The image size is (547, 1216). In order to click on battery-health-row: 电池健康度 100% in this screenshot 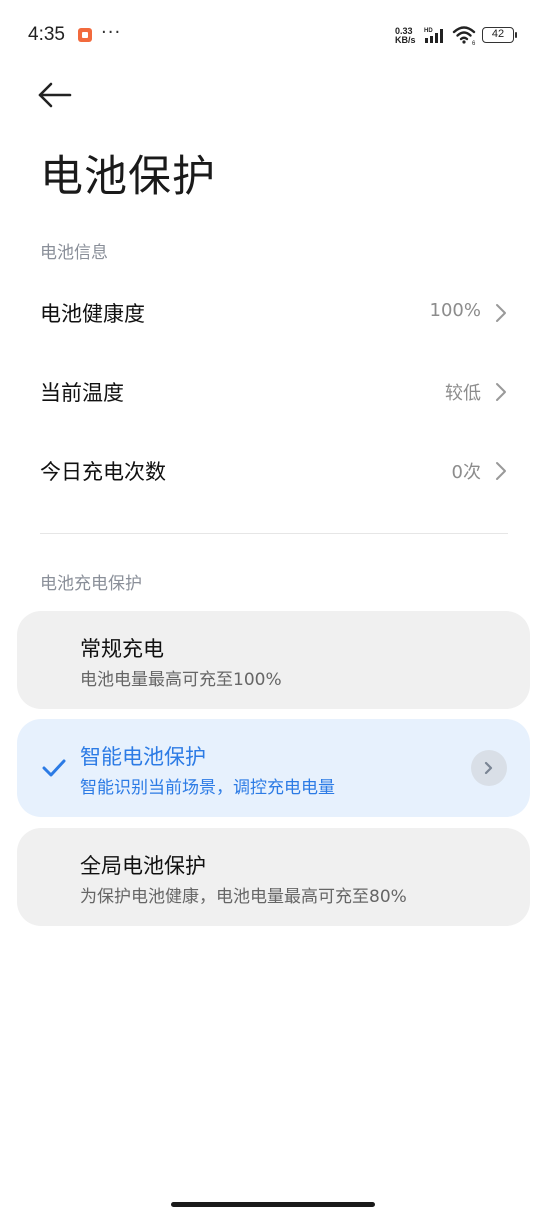, I will do `click(273, 313)`.